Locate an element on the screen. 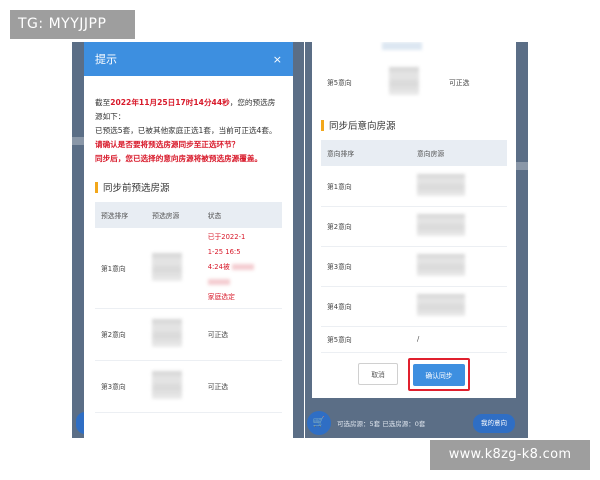 The width and height of the screenshot is (600, 480). col-house: 意向房源 is located at coordinates (459, 153).